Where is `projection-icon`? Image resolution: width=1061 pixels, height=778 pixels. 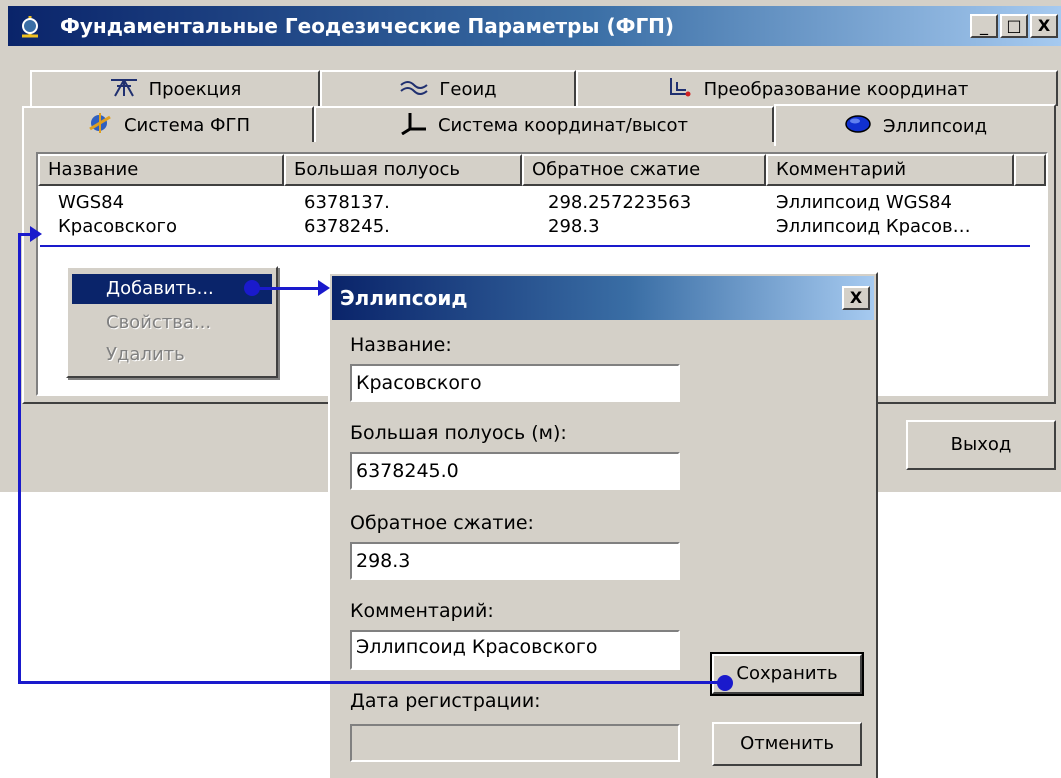
projection-icon is located at coordinates (124, 89).